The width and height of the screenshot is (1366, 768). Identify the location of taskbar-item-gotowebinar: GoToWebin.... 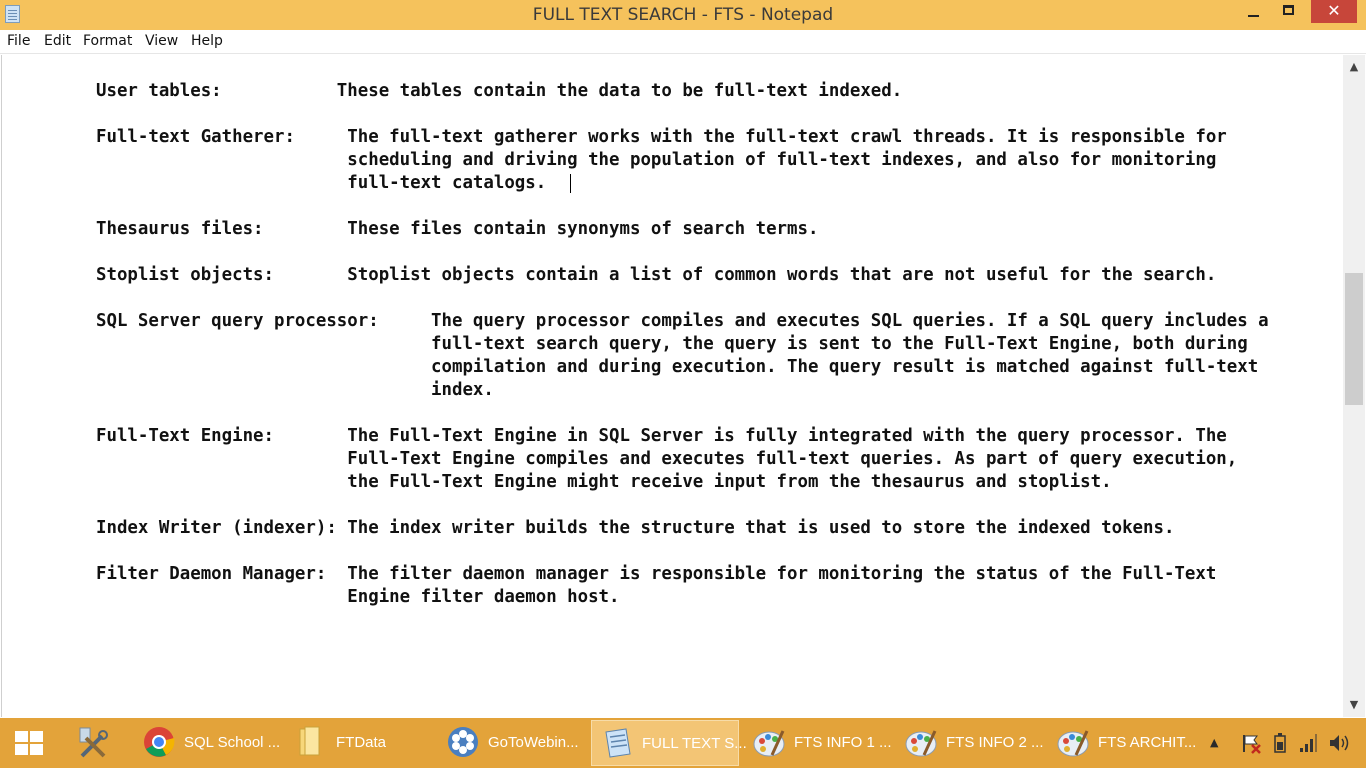
(512, 743).